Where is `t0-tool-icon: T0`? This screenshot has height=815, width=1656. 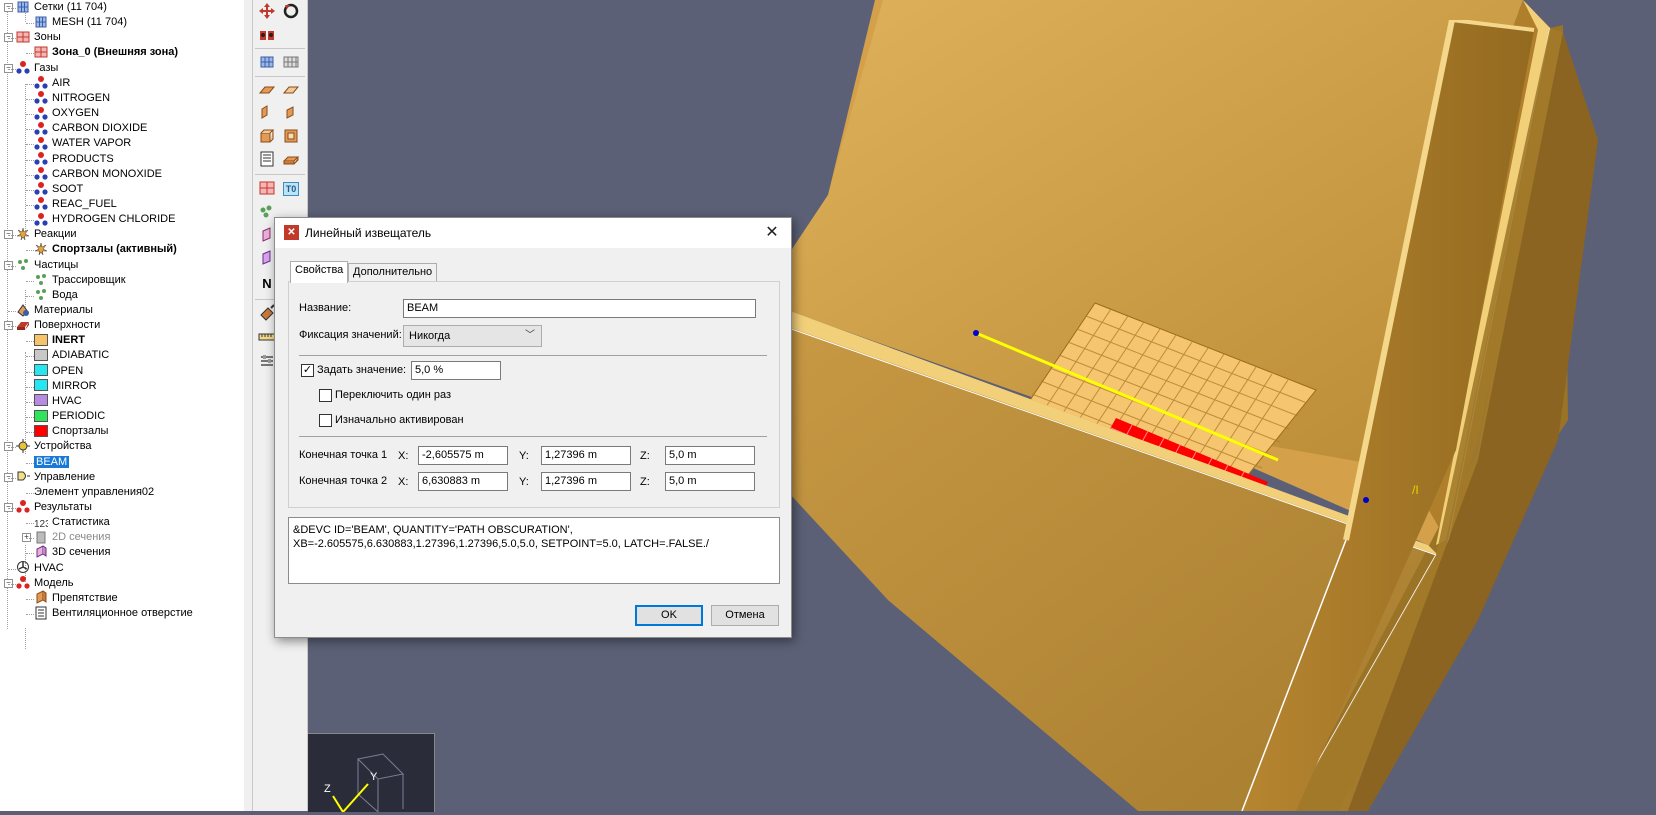
t0-tool-icon: T0 is located at coordinates (291, 188).